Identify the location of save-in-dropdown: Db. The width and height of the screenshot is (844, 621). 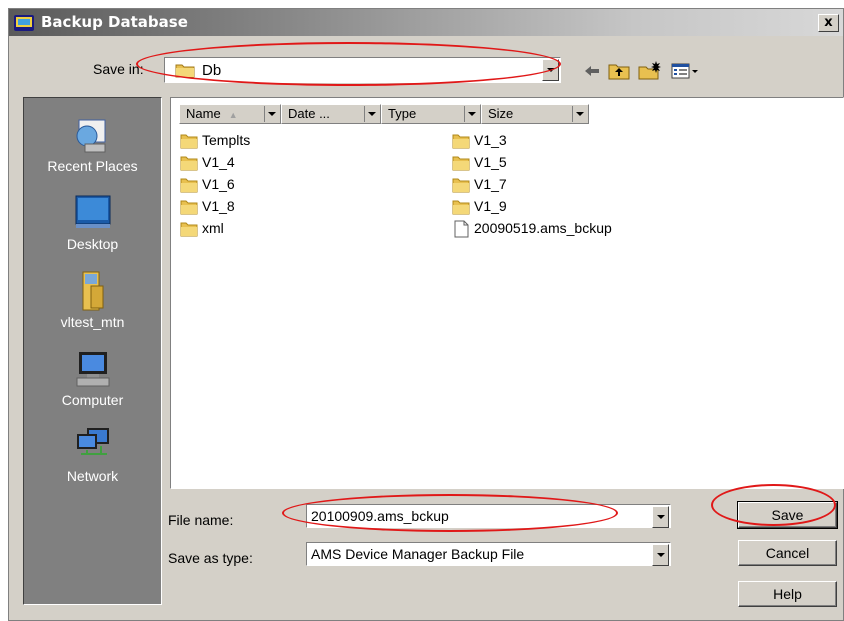
(362, 70).